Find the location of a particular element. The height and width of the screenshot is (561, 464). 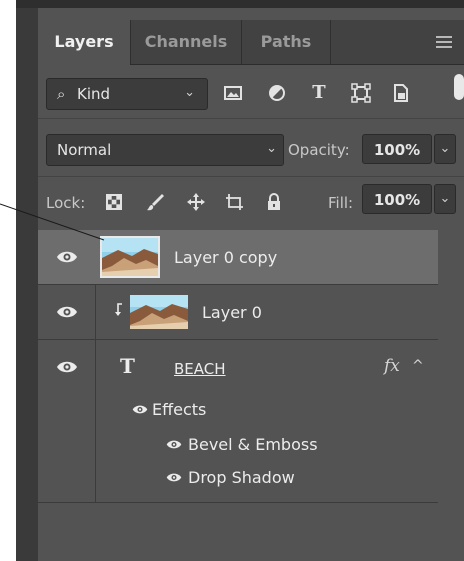

type-layer-icon: T is located at coordinates (127, 366).